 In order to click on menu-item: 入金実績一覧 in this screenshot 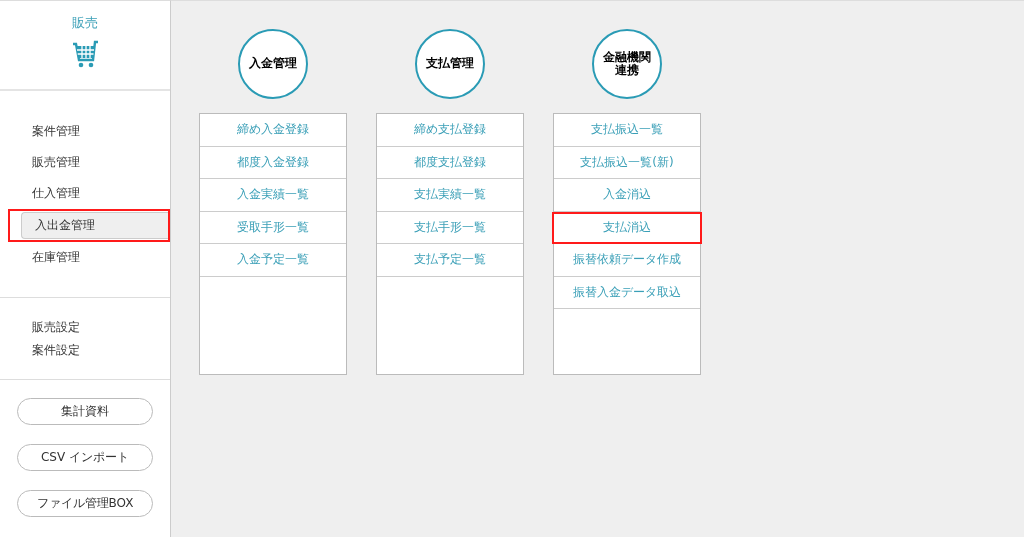, I will do `click(273, 195)`.